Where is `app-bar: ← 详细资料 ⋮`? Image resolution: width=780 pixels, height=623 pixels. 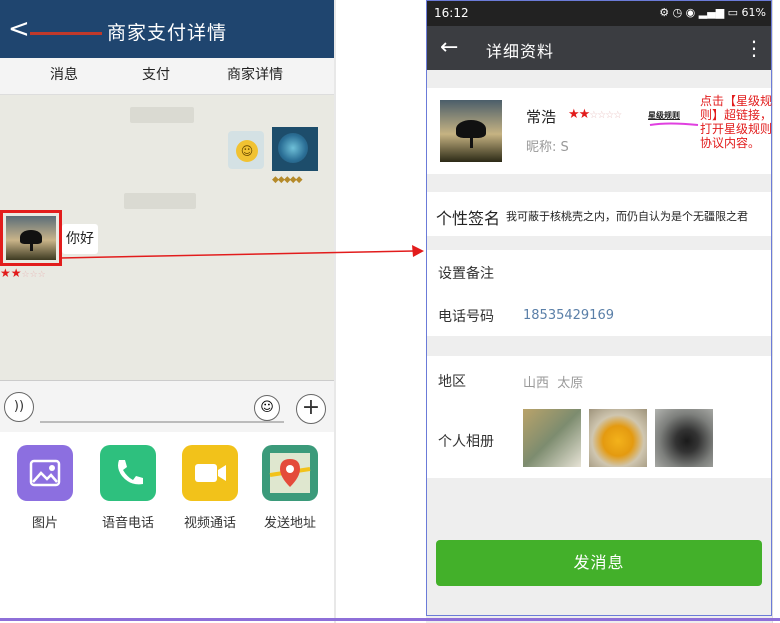
app-bar: ← 详细资料 ⋮ is located at coordinates (599, 48).